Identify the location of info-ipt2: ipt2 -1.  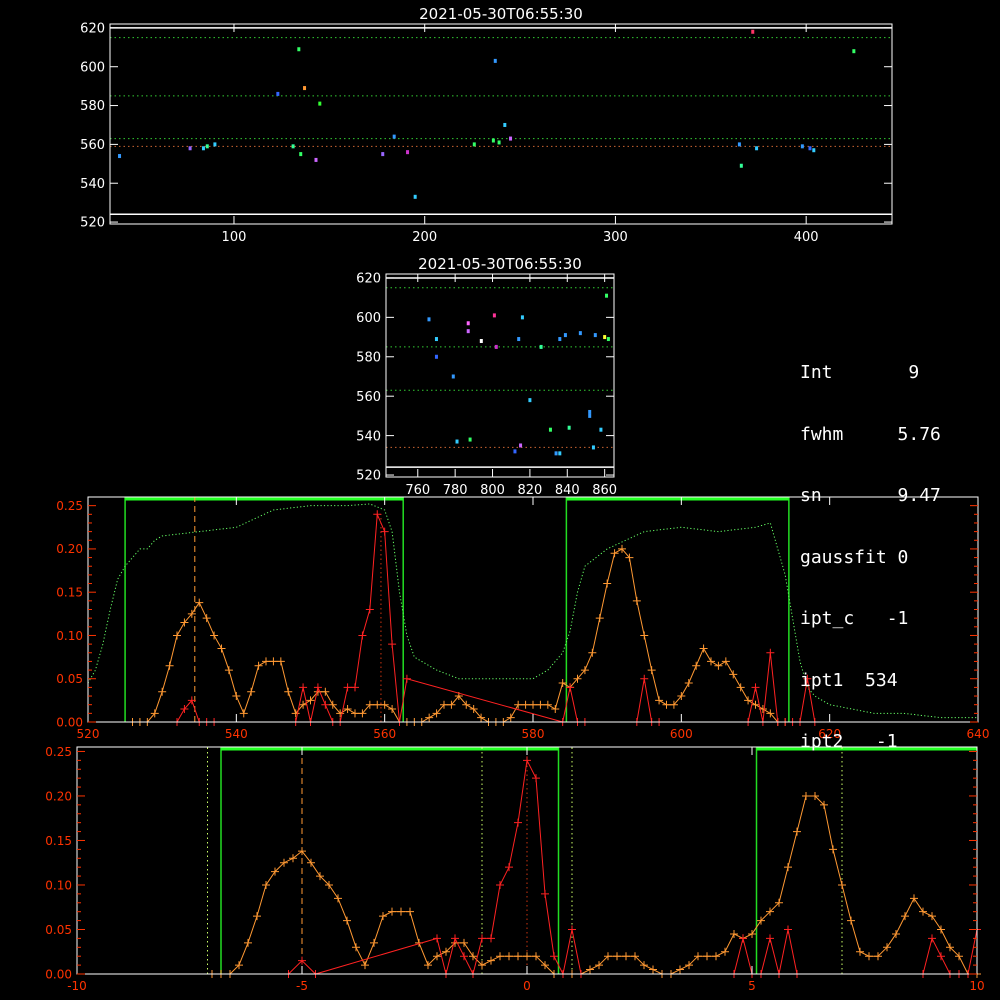
(849, 741).